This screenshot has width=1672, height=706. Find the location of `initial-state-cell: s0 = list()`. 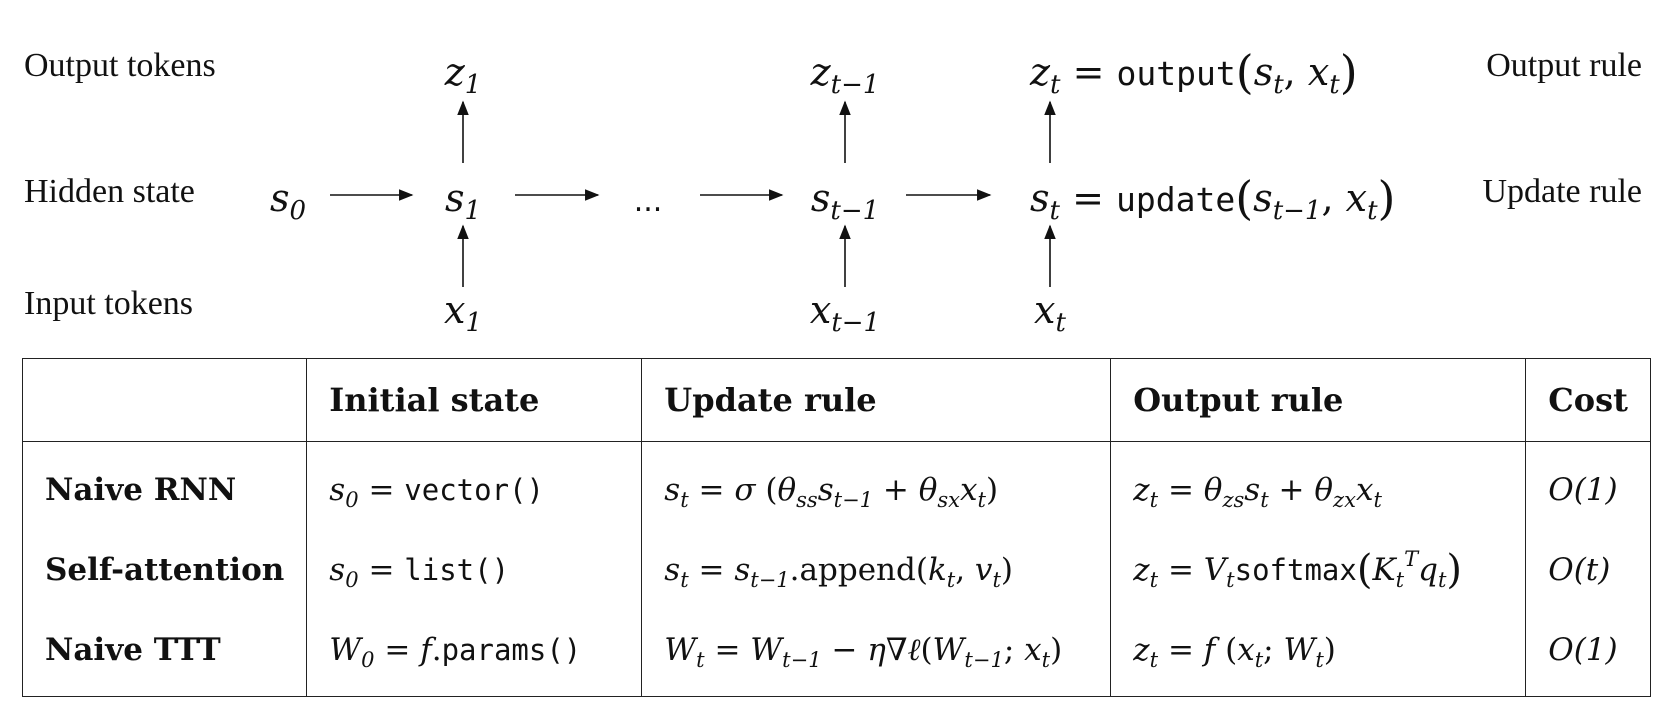

initial-state-cell: s0 = list() is located at coordinates (474, 570).